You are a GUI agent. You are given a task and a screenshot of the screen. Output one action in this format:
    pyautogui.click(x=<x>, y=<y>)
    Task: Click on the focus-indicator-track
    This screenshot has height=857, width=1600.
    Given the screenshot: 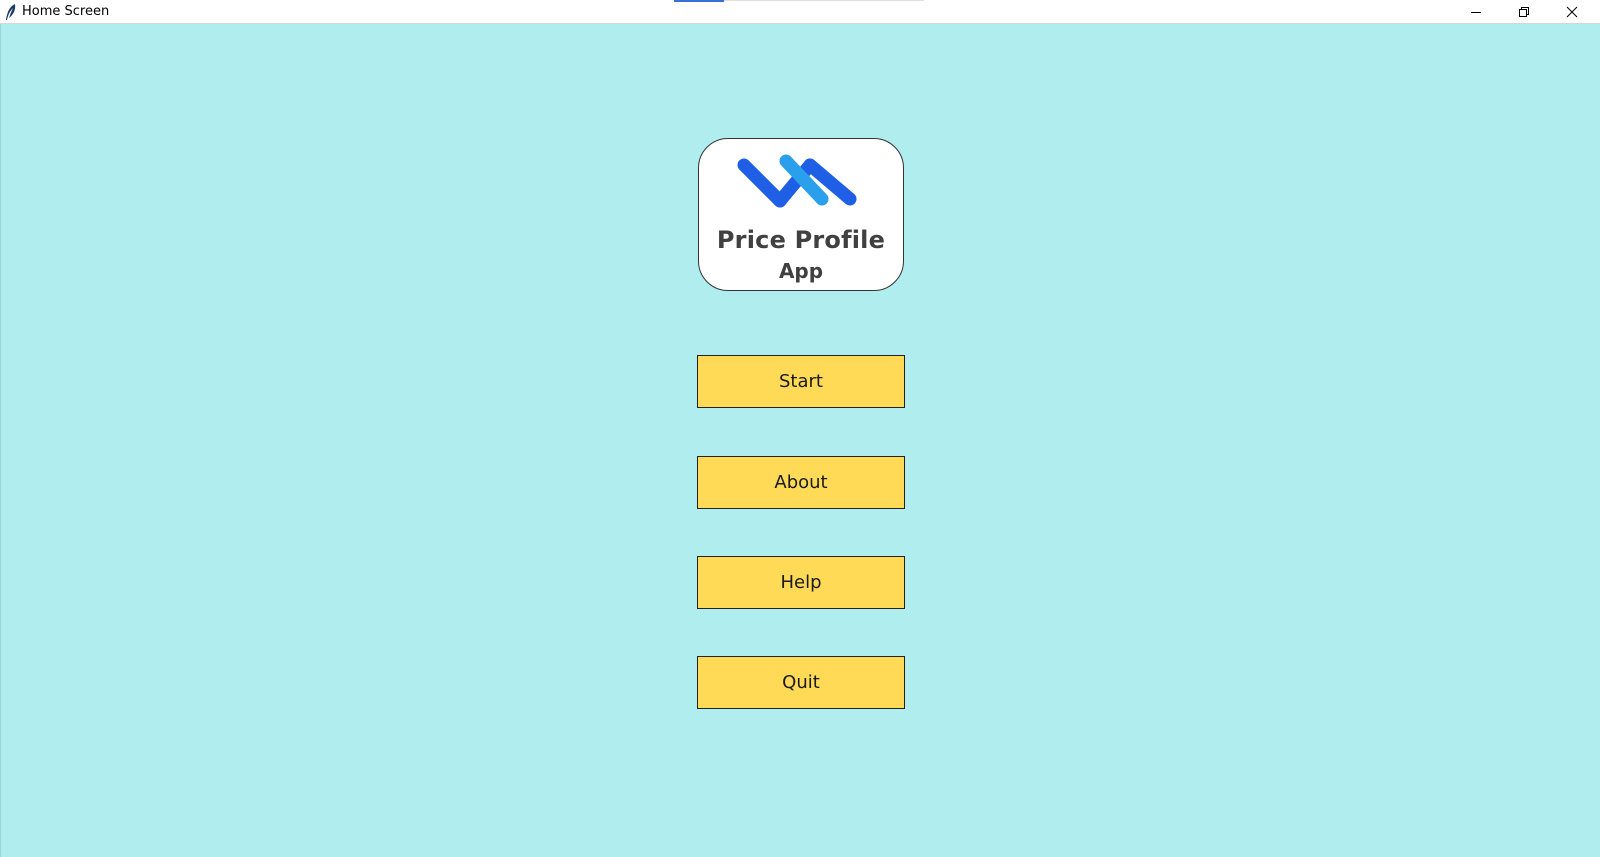 What is the action you would take?
    pyautogui.click(x=824, y=0)
    